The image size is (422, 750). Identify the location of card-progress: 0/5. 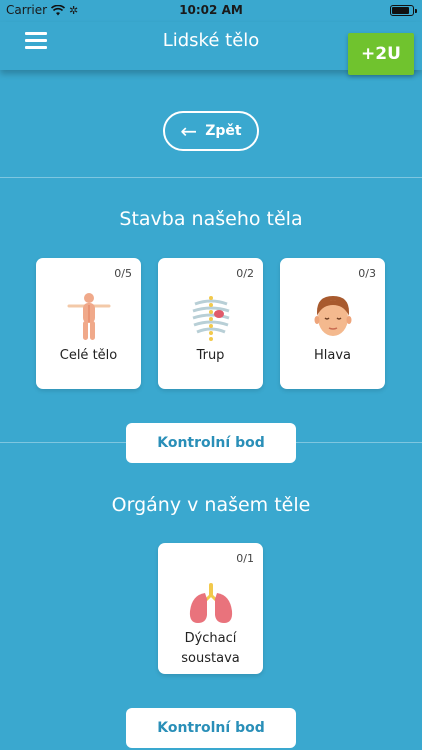
(123, 273).